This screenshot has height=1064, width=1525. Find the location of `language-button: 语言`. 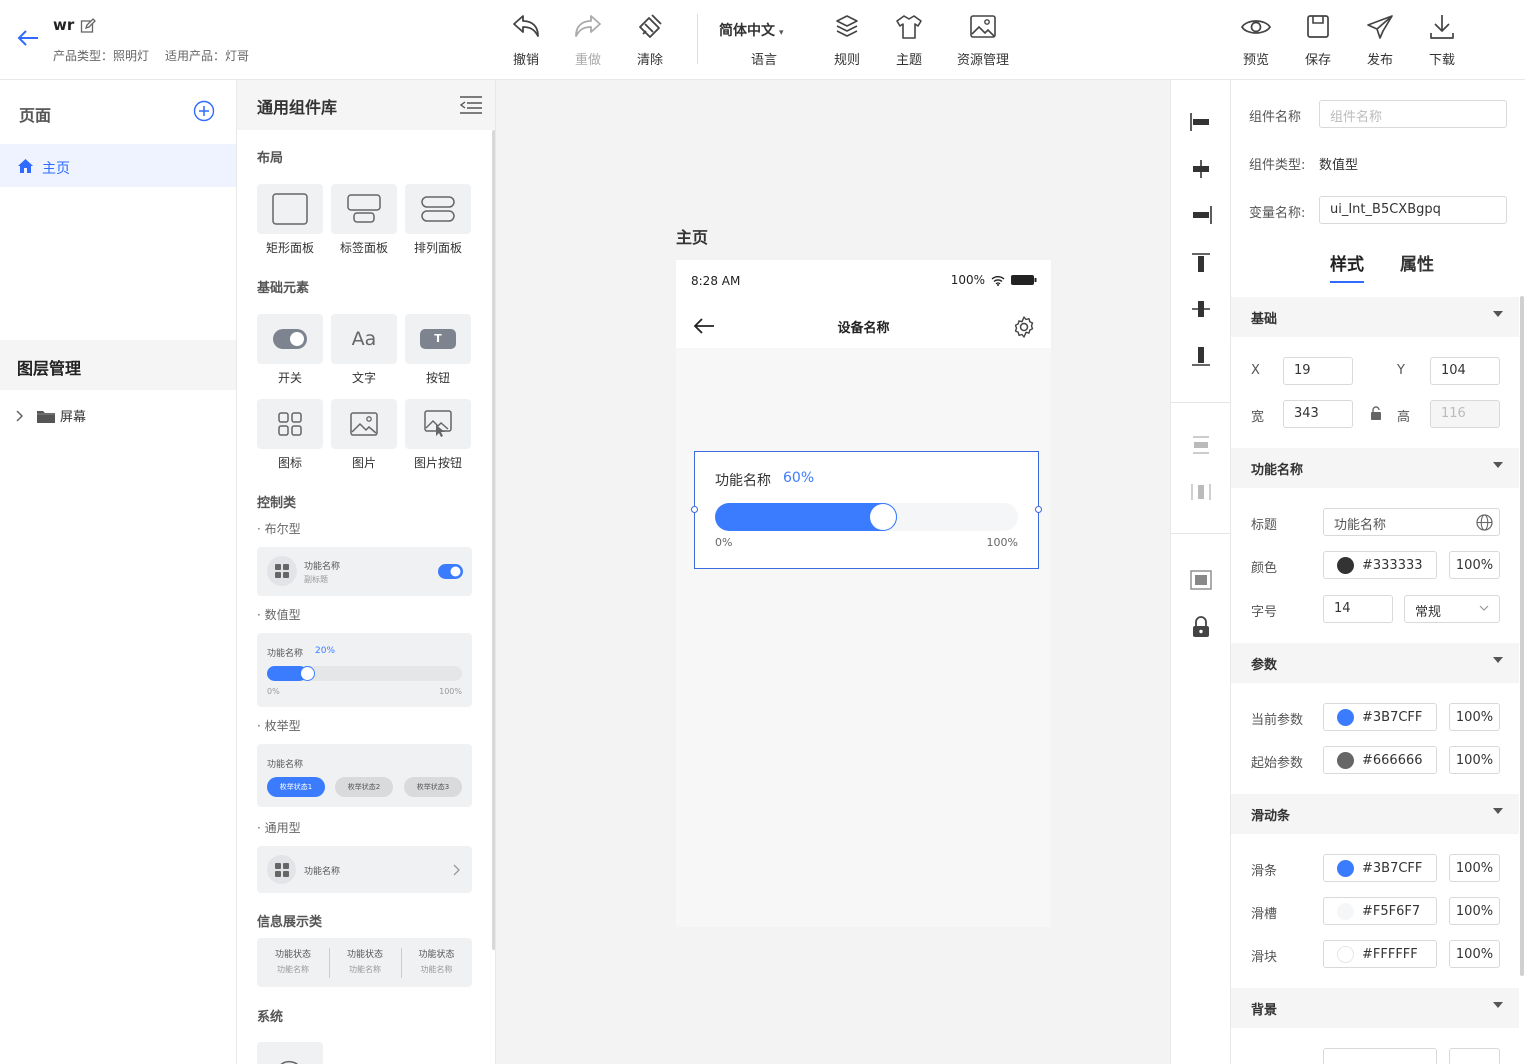

language-button: 语言 is located at coordinates (764, 40).